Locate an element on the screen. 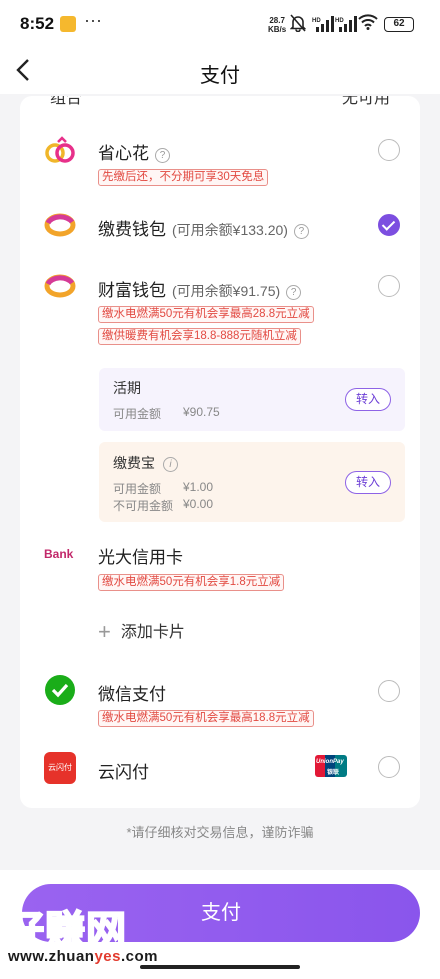 The width and height of the screenshot is (440, 979). page-title: 支付 is located at coordinates (220, 76).